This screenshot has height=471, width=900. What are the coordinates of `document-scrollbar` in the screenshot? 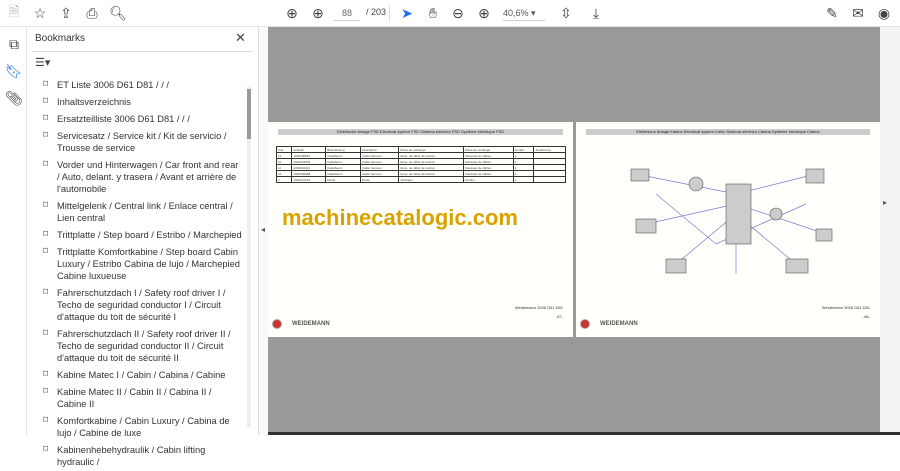 It's located at (890, 231).